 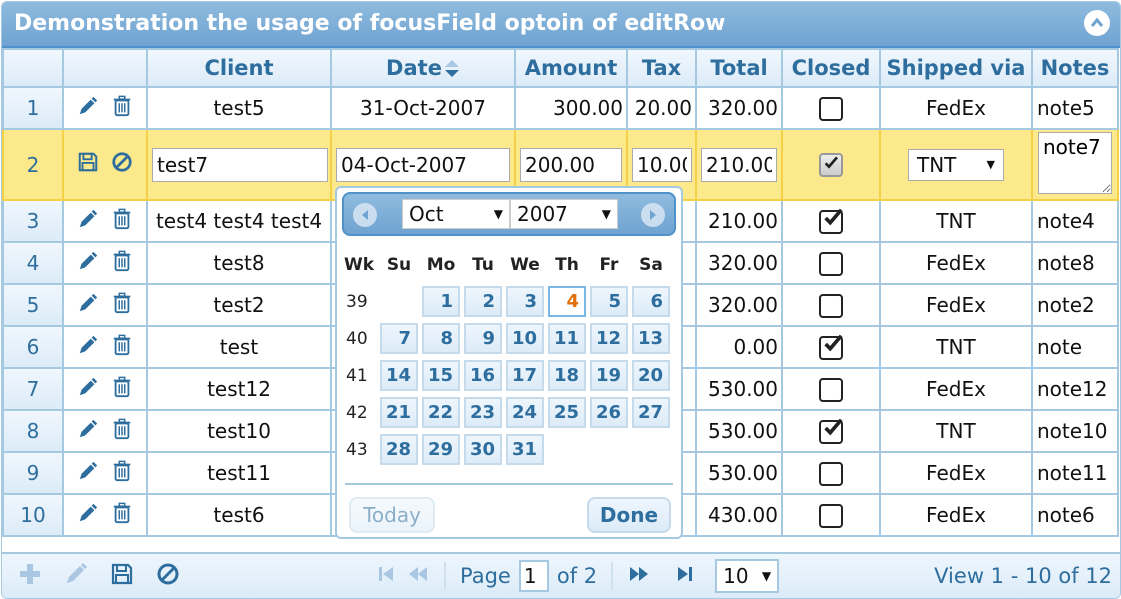 What do you see at coordinates (1097, 23) in the screenshot?
I see `collapse-grid-button` at bounding box center [1097, 23].